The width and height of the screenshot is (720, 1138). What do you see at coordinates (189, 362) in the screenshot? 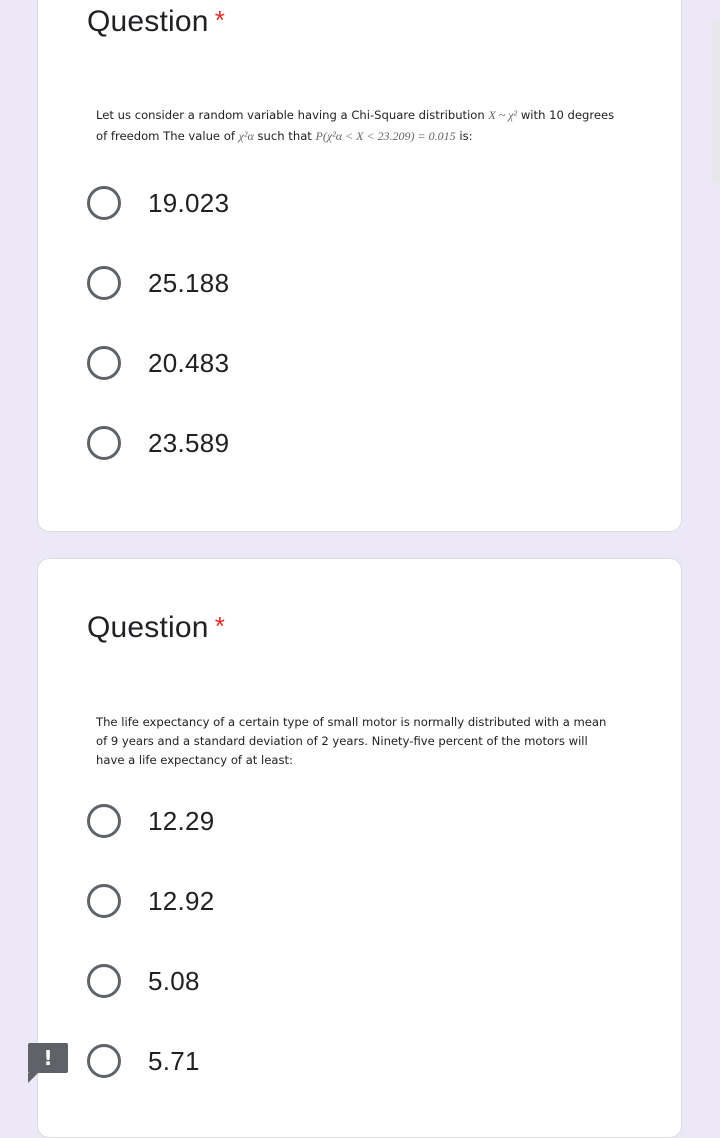
I see `option-label: 20.483` at bounding box center [189, 362].